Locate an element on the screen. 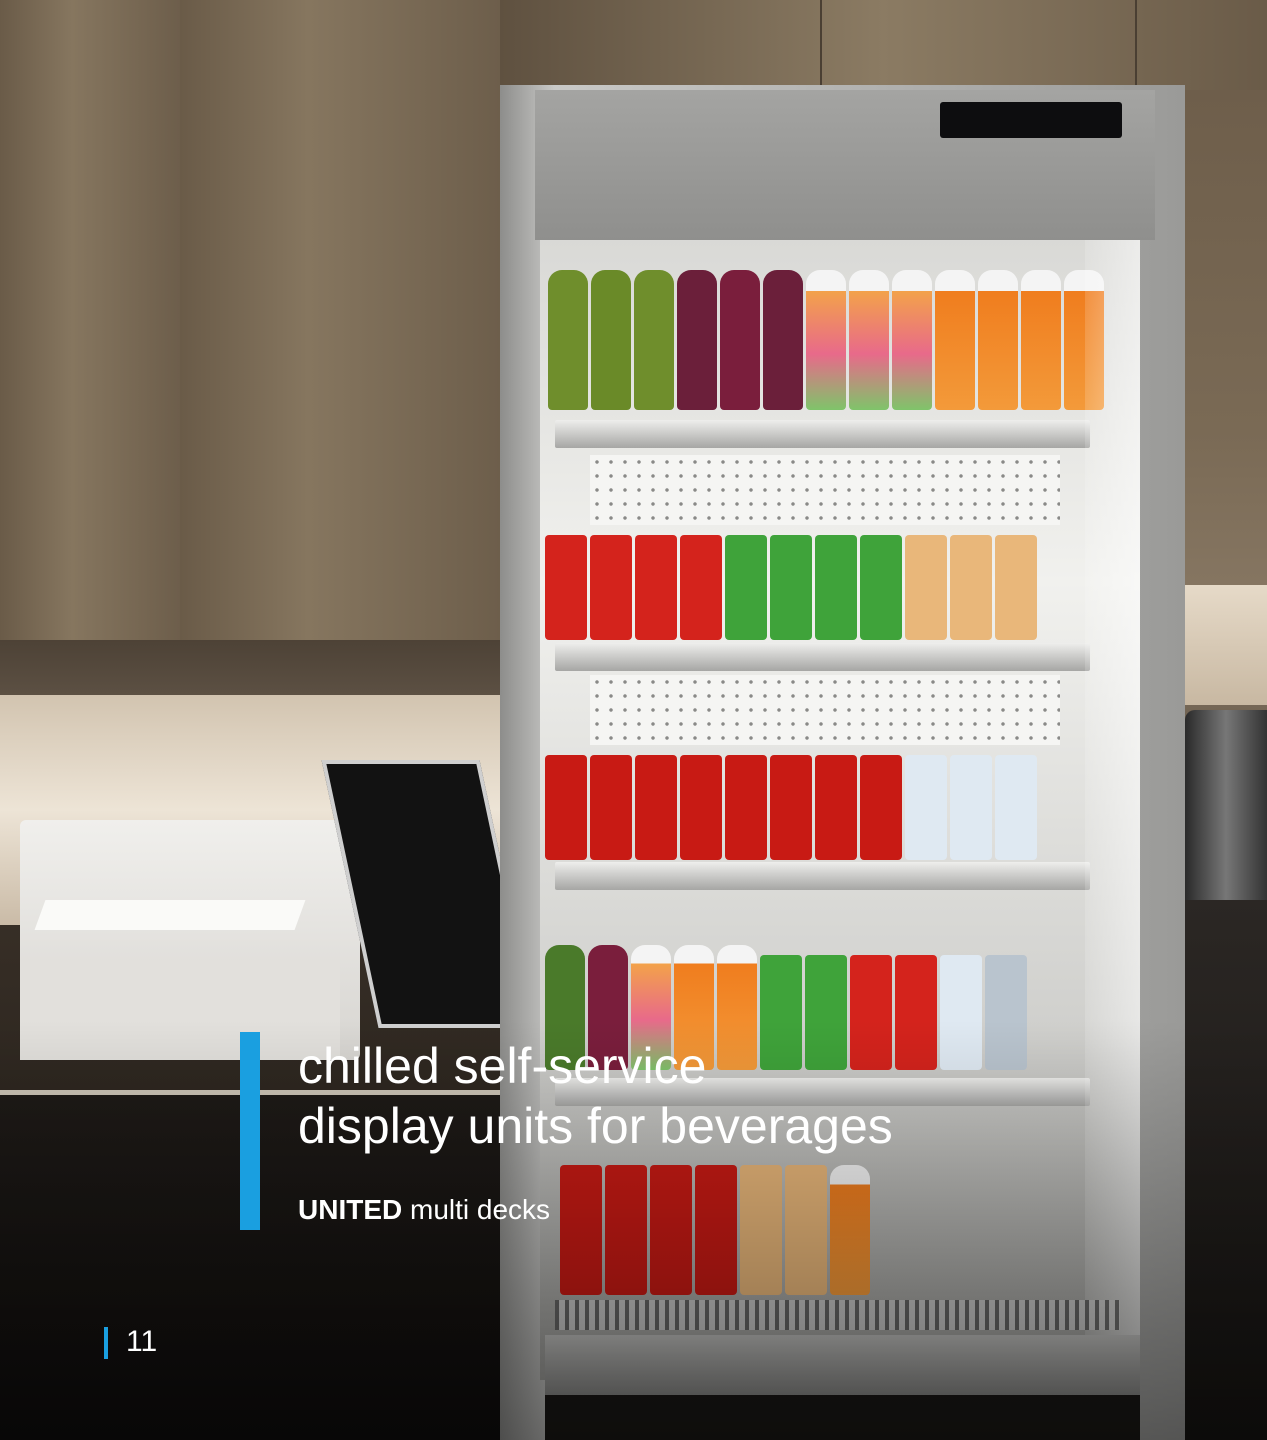  brand-name: UNITED is located at coordinates (350, 1209).